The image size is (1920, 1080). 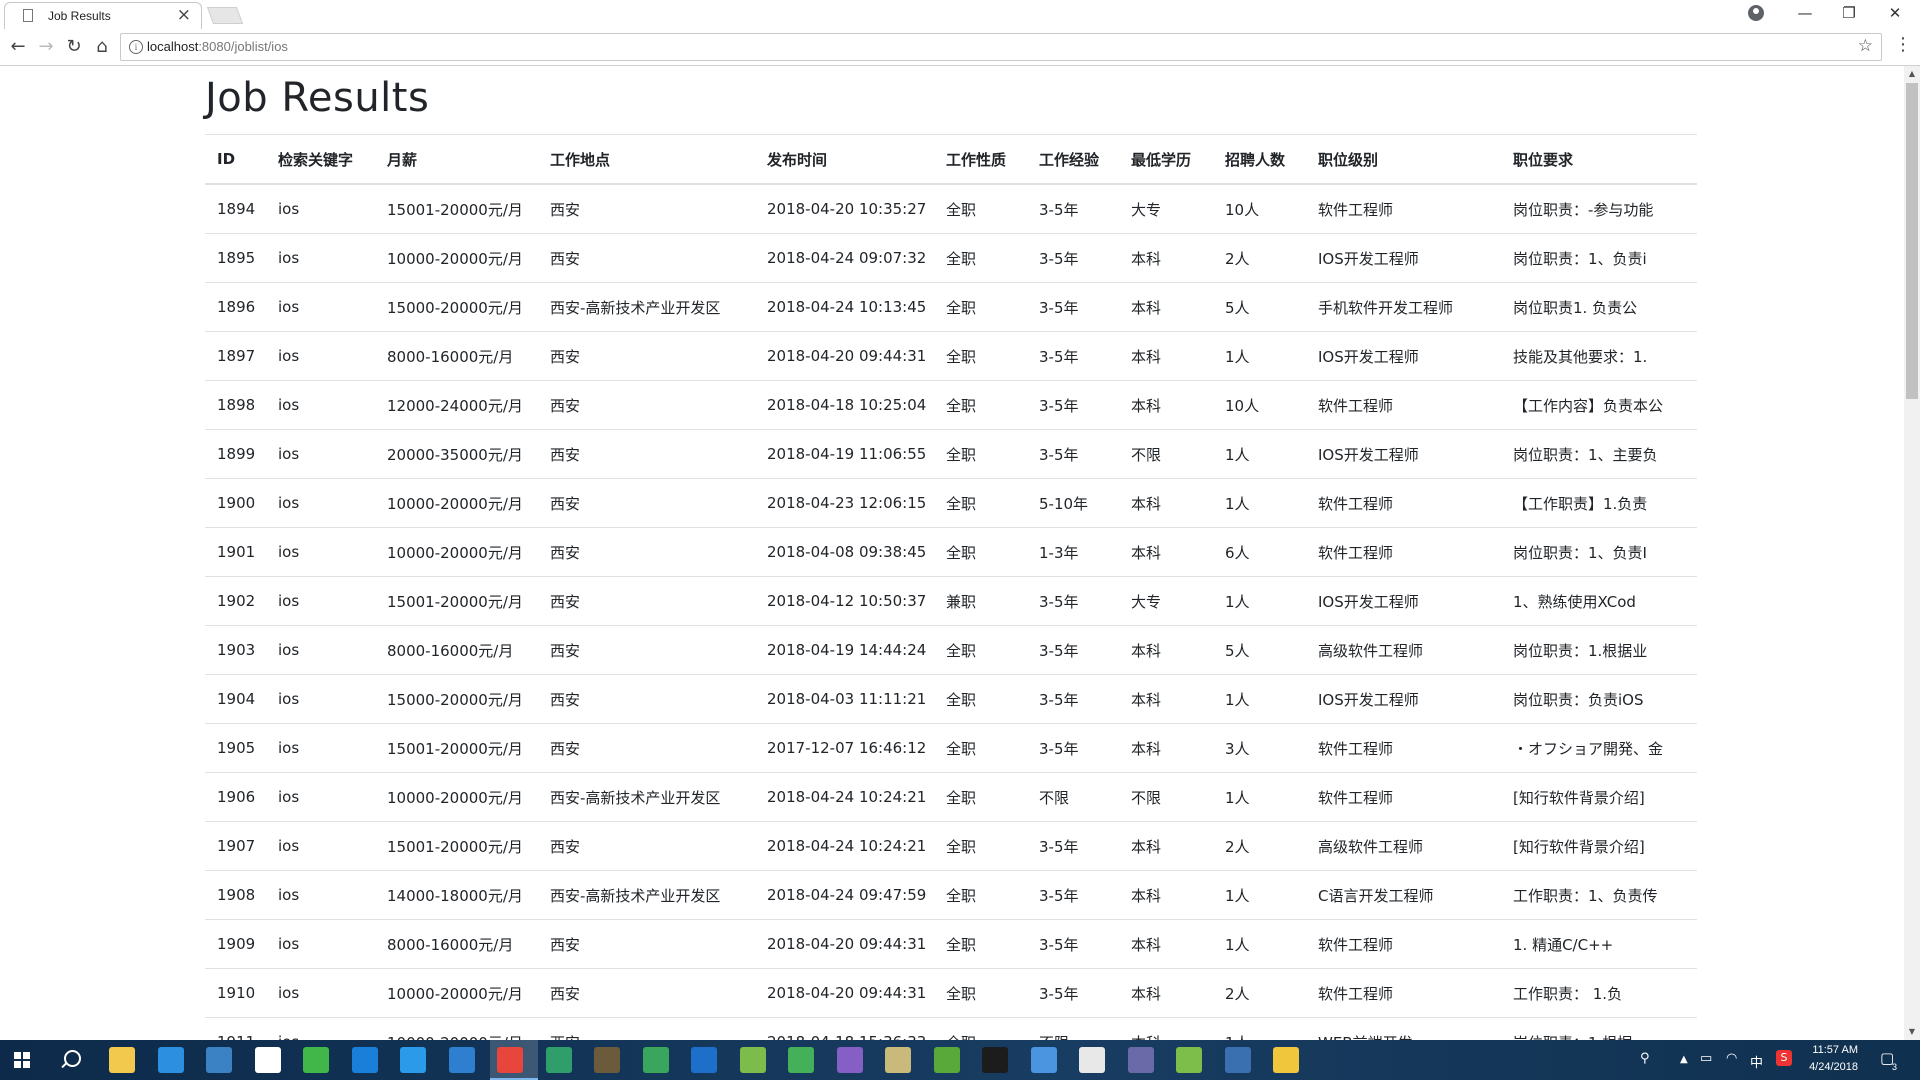 I want to click on wireshark-icon, so click(x=1237, y=1060).